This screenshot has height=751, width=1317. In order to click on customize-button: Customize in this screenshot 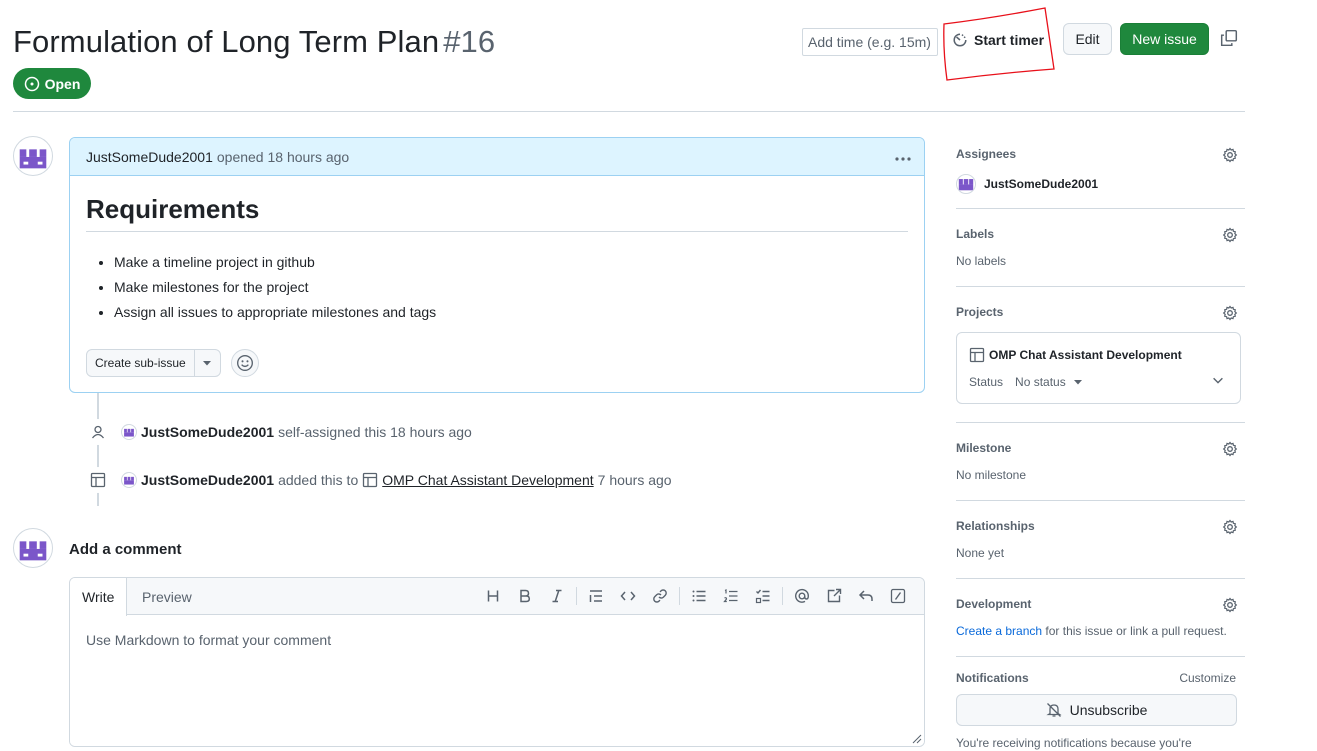, I will do `click(1207, 678)`.